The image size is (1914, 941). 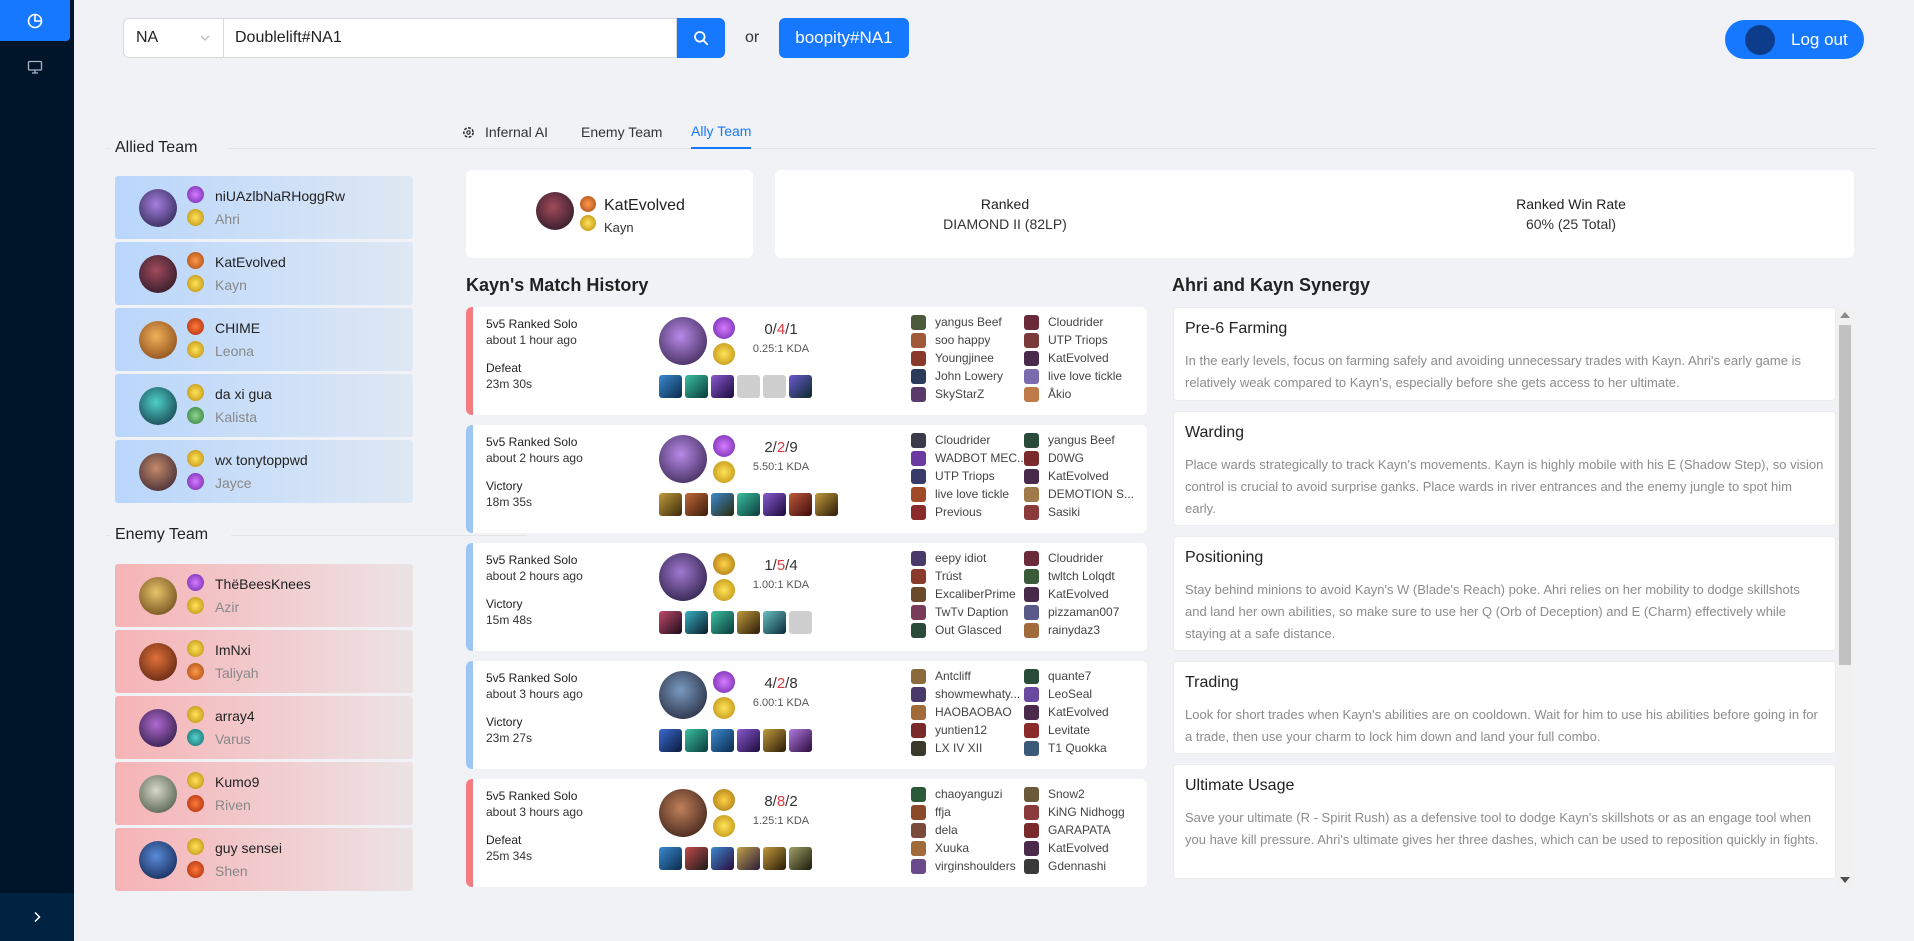 What do you see at coordinates (1066, 748) in the screenshot?
I see `participant: T1 Quokka` at bounding box center [1066, 748].